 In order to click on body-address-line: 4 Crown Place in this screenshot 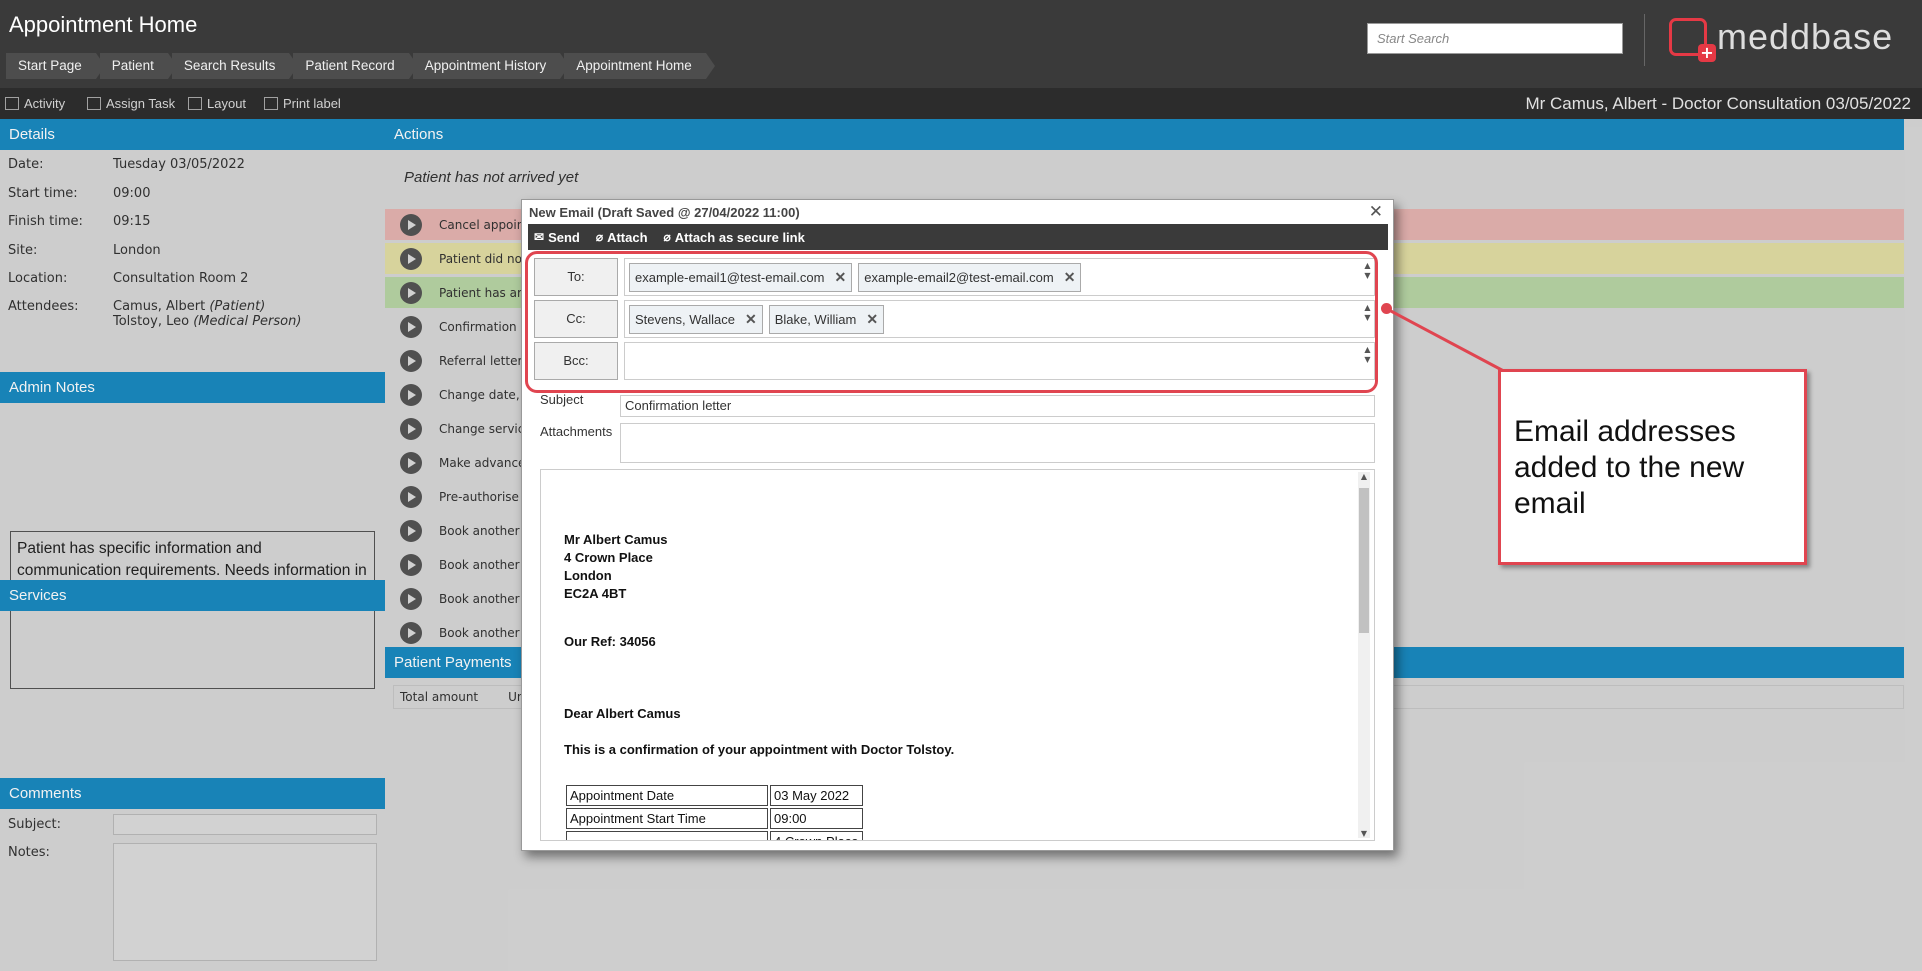, I will do `click(608, 557)`.